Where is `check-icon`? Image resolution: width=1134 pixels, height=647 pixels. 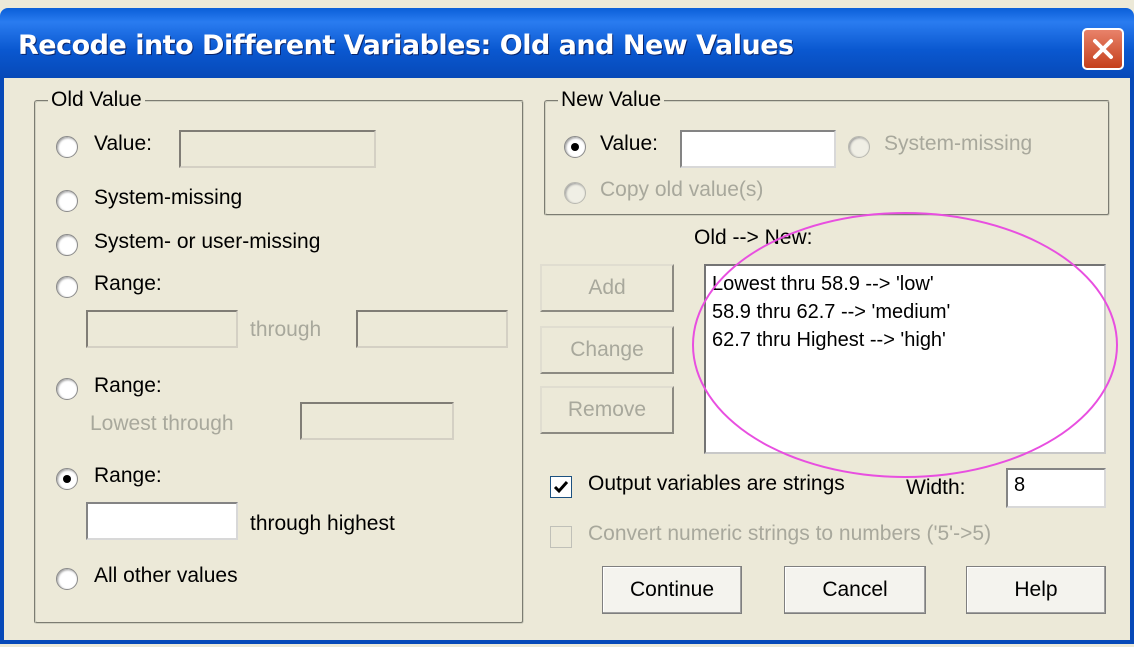 check-icon is located at coordinates (561, 487).